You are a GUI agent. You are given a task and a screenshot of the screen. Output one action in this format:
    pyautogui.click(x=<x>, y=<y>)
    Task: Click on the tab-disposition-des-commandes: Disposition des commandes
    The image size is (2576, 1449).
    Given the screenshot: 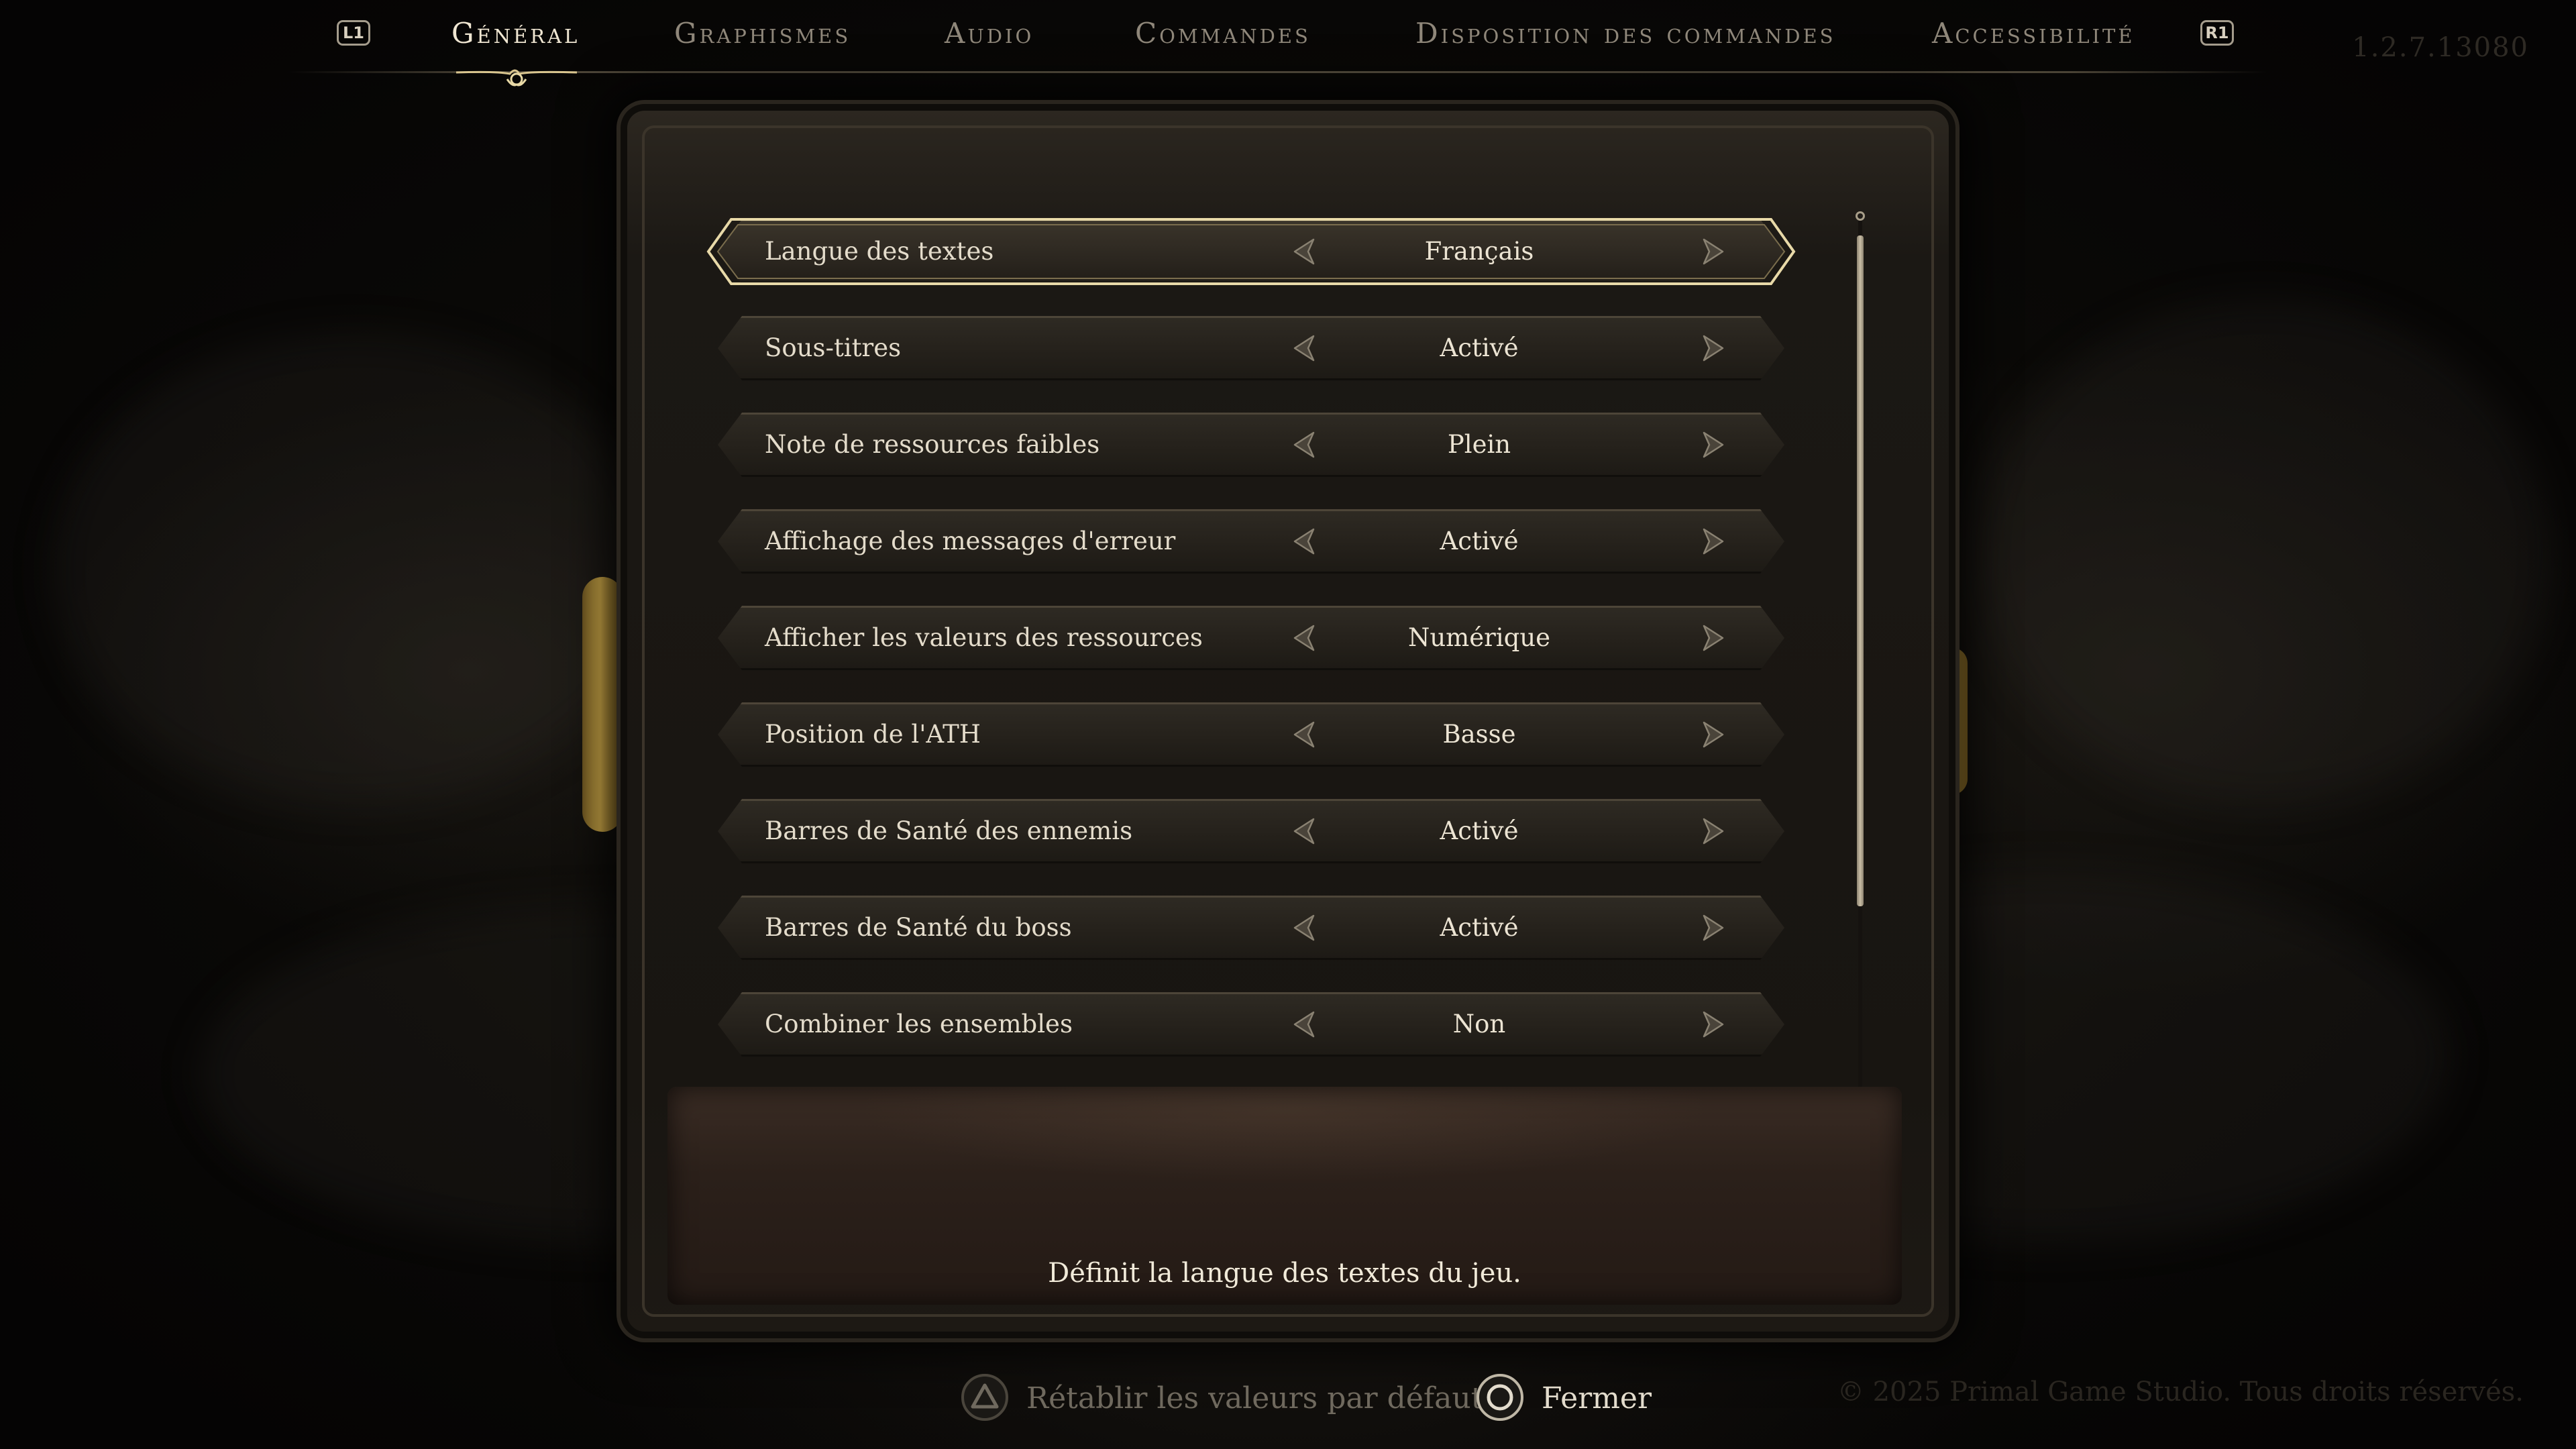 What is the action you would take?
    pyautogui.click(x=1625, y=33)
    